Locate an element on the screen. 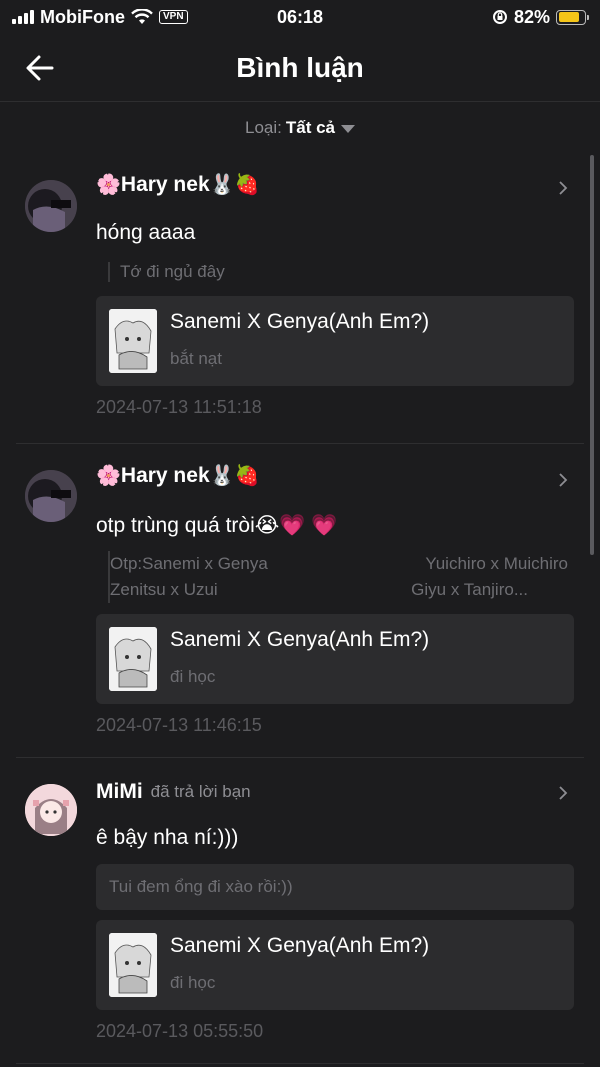 The height and width of the screenshot is (1067, 600). comment-text: hóng aaaa is located at coordinates (146, 232).